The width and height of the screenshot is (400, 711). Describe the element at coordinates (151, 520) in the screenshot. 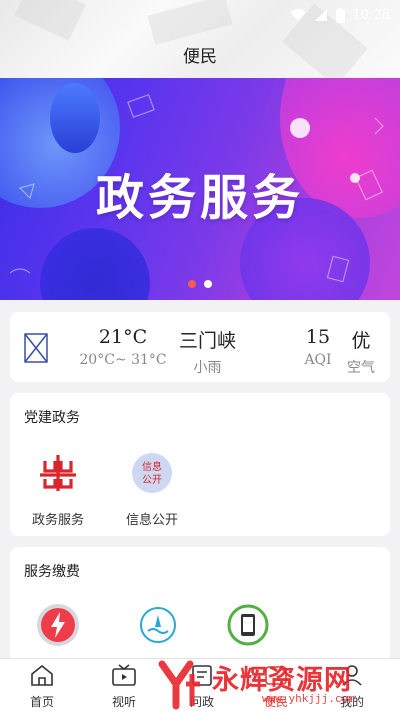

I see `grid-label: 信息公开` at that location.